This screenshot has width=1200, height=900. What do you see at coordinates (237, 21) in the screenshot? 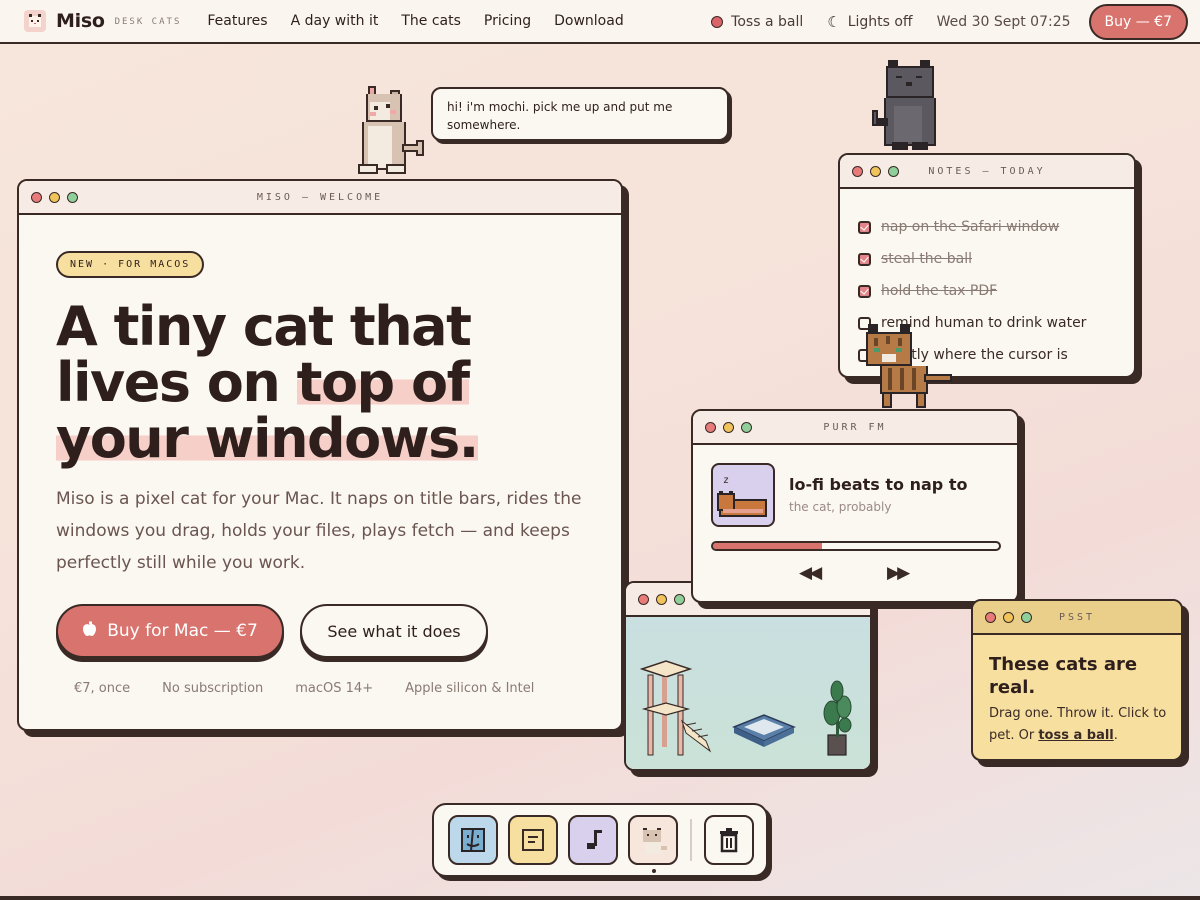
I see `nav-features: Features` at bounding box center [237, 21].